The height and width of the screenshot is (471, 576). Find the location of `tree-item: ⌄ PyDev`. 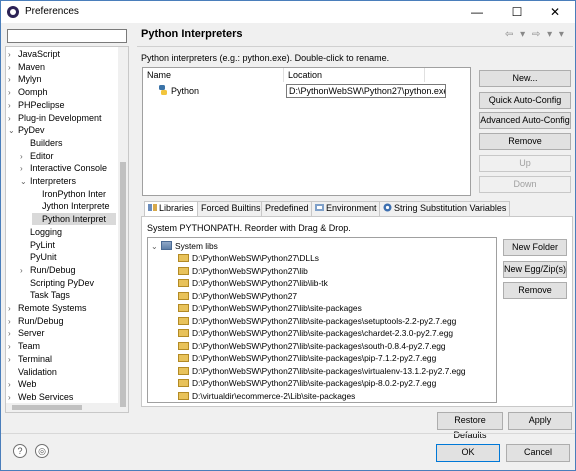

tree-item: ⌄ PyDev is located at coordinates (62, 130).